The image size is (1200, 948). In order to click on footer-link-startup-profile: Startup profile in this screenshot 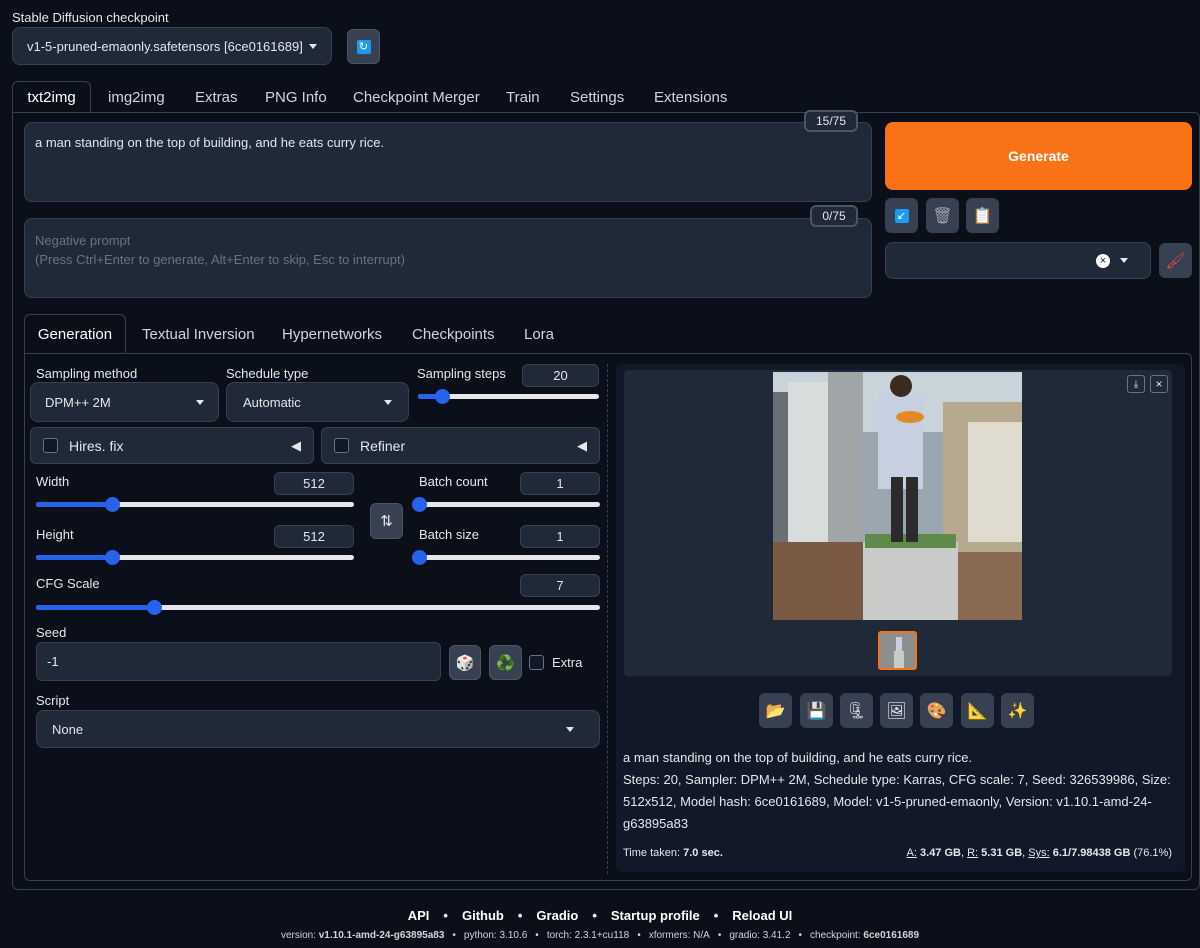, I will do `click(655, 915)`.